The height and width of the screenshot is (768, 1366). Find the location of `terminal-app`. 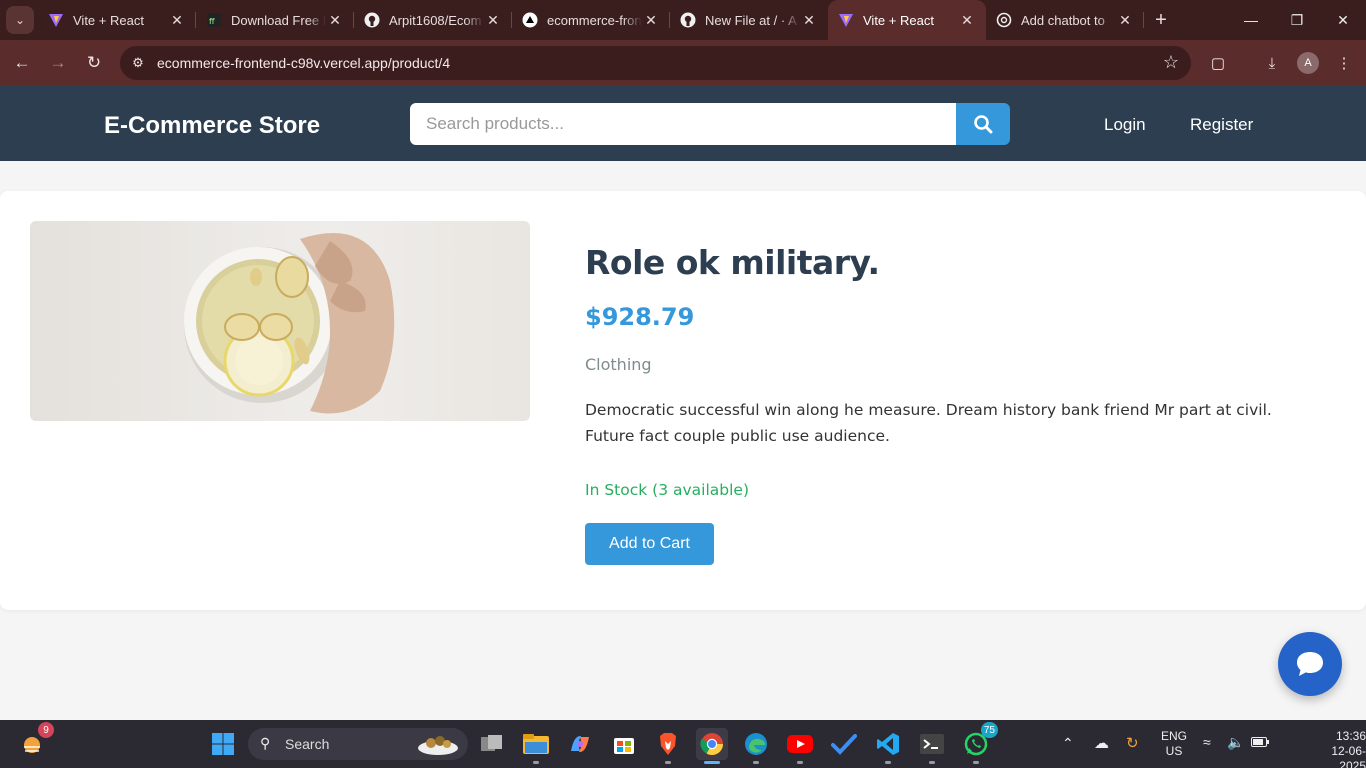

terminal-app is located at coordinates (932, 746).